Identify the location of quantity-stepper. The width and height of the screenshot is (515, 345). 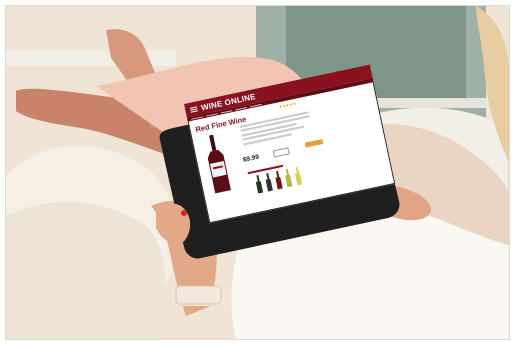
(281, 152).